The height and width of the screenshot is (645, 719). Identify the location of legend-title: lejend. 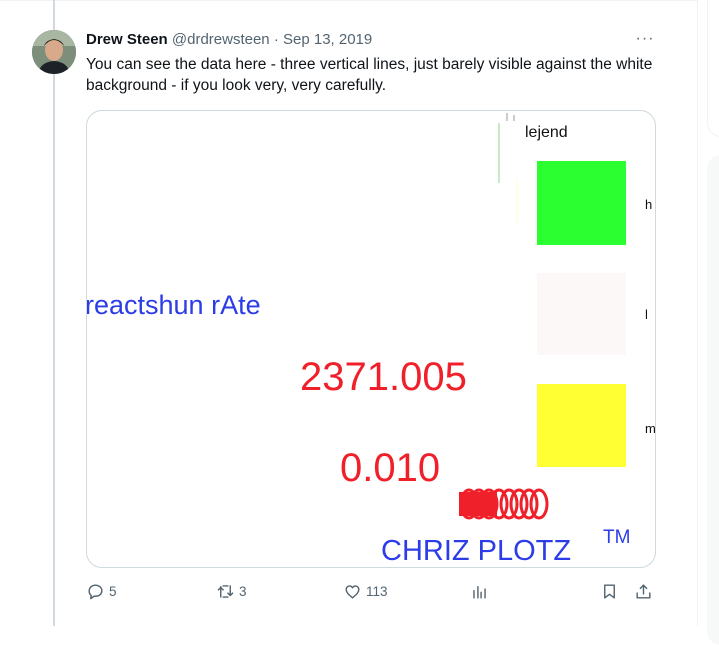
(546, 132).